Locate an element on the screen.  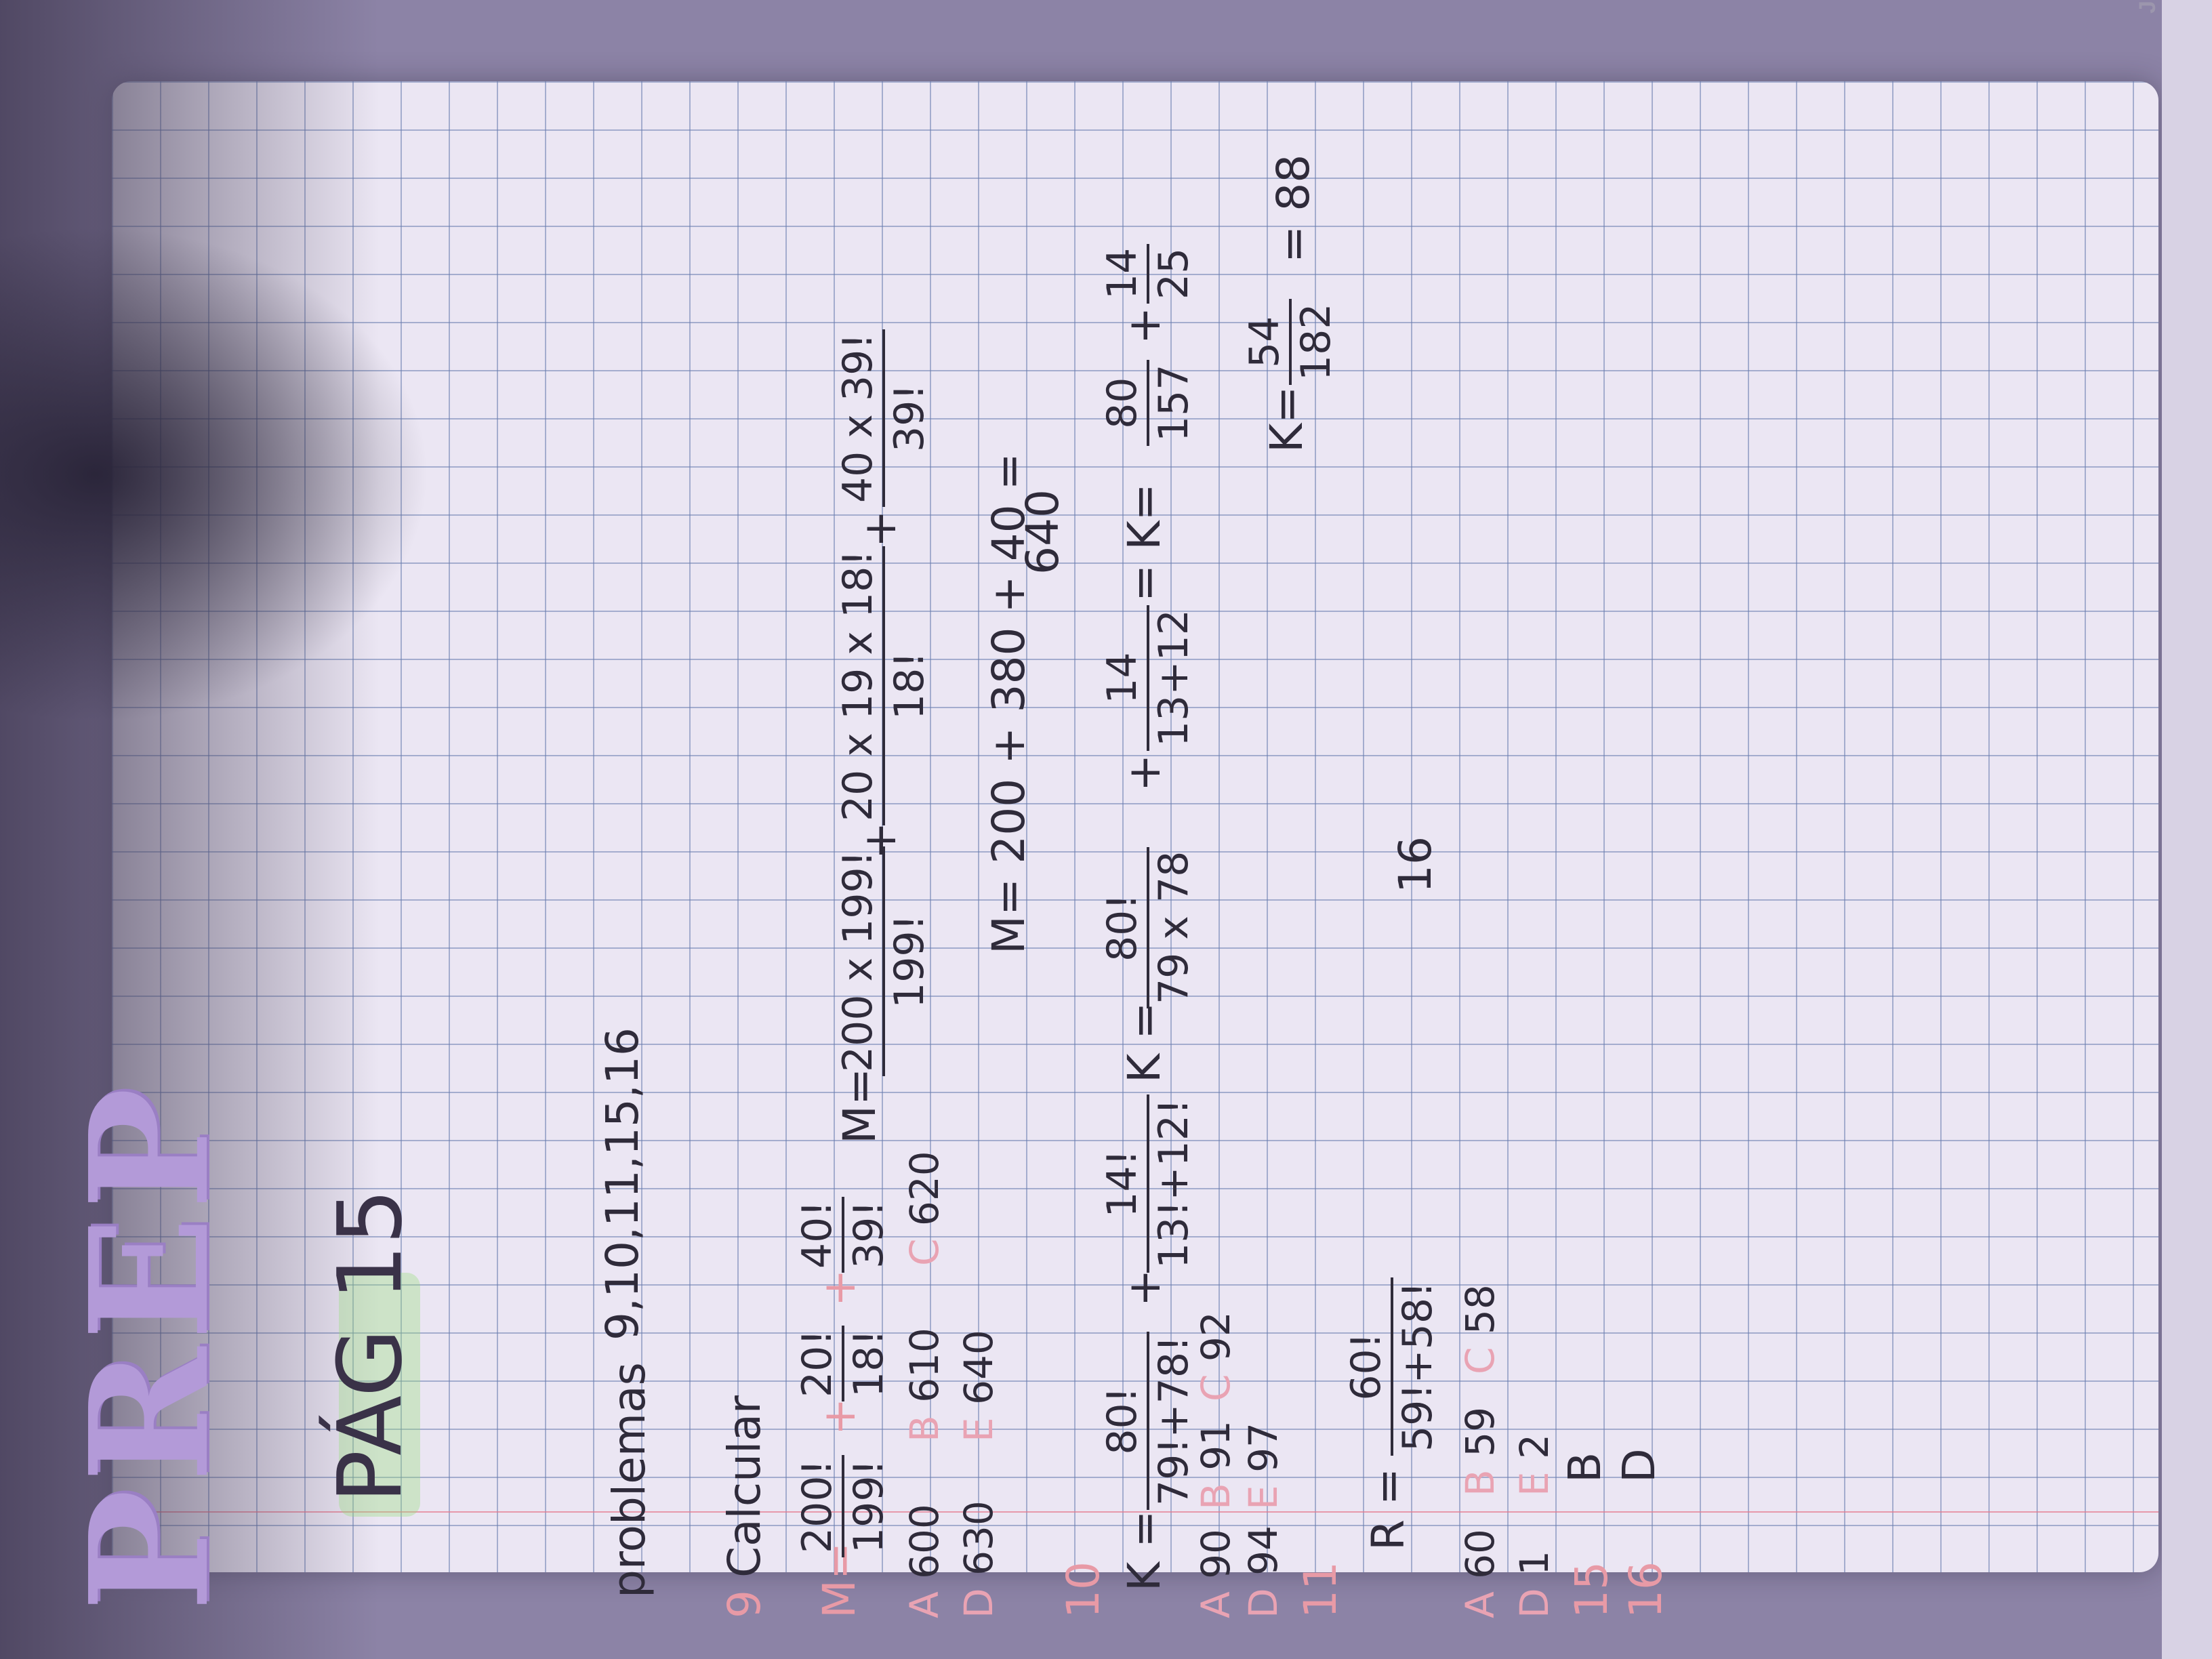
problem-16-number: 16 is located at coordinates (1646, 1590).